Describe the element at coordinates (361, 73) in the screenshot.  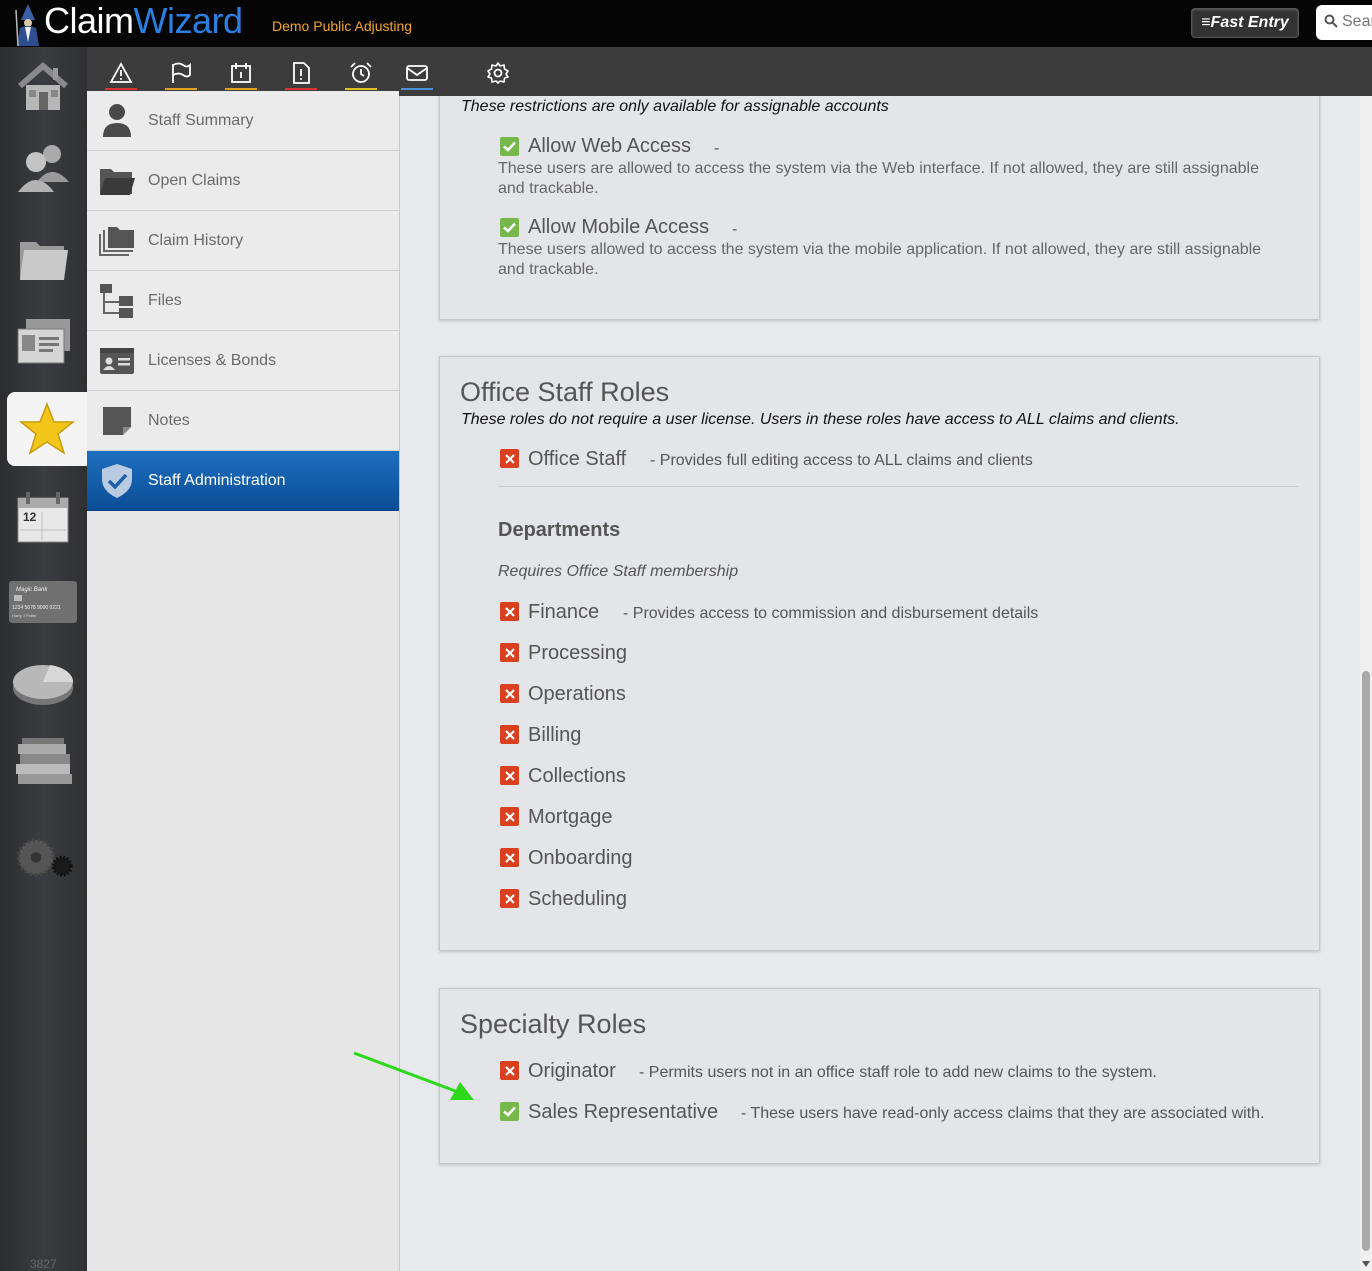
I see `alarm-clock-icon` at that location.